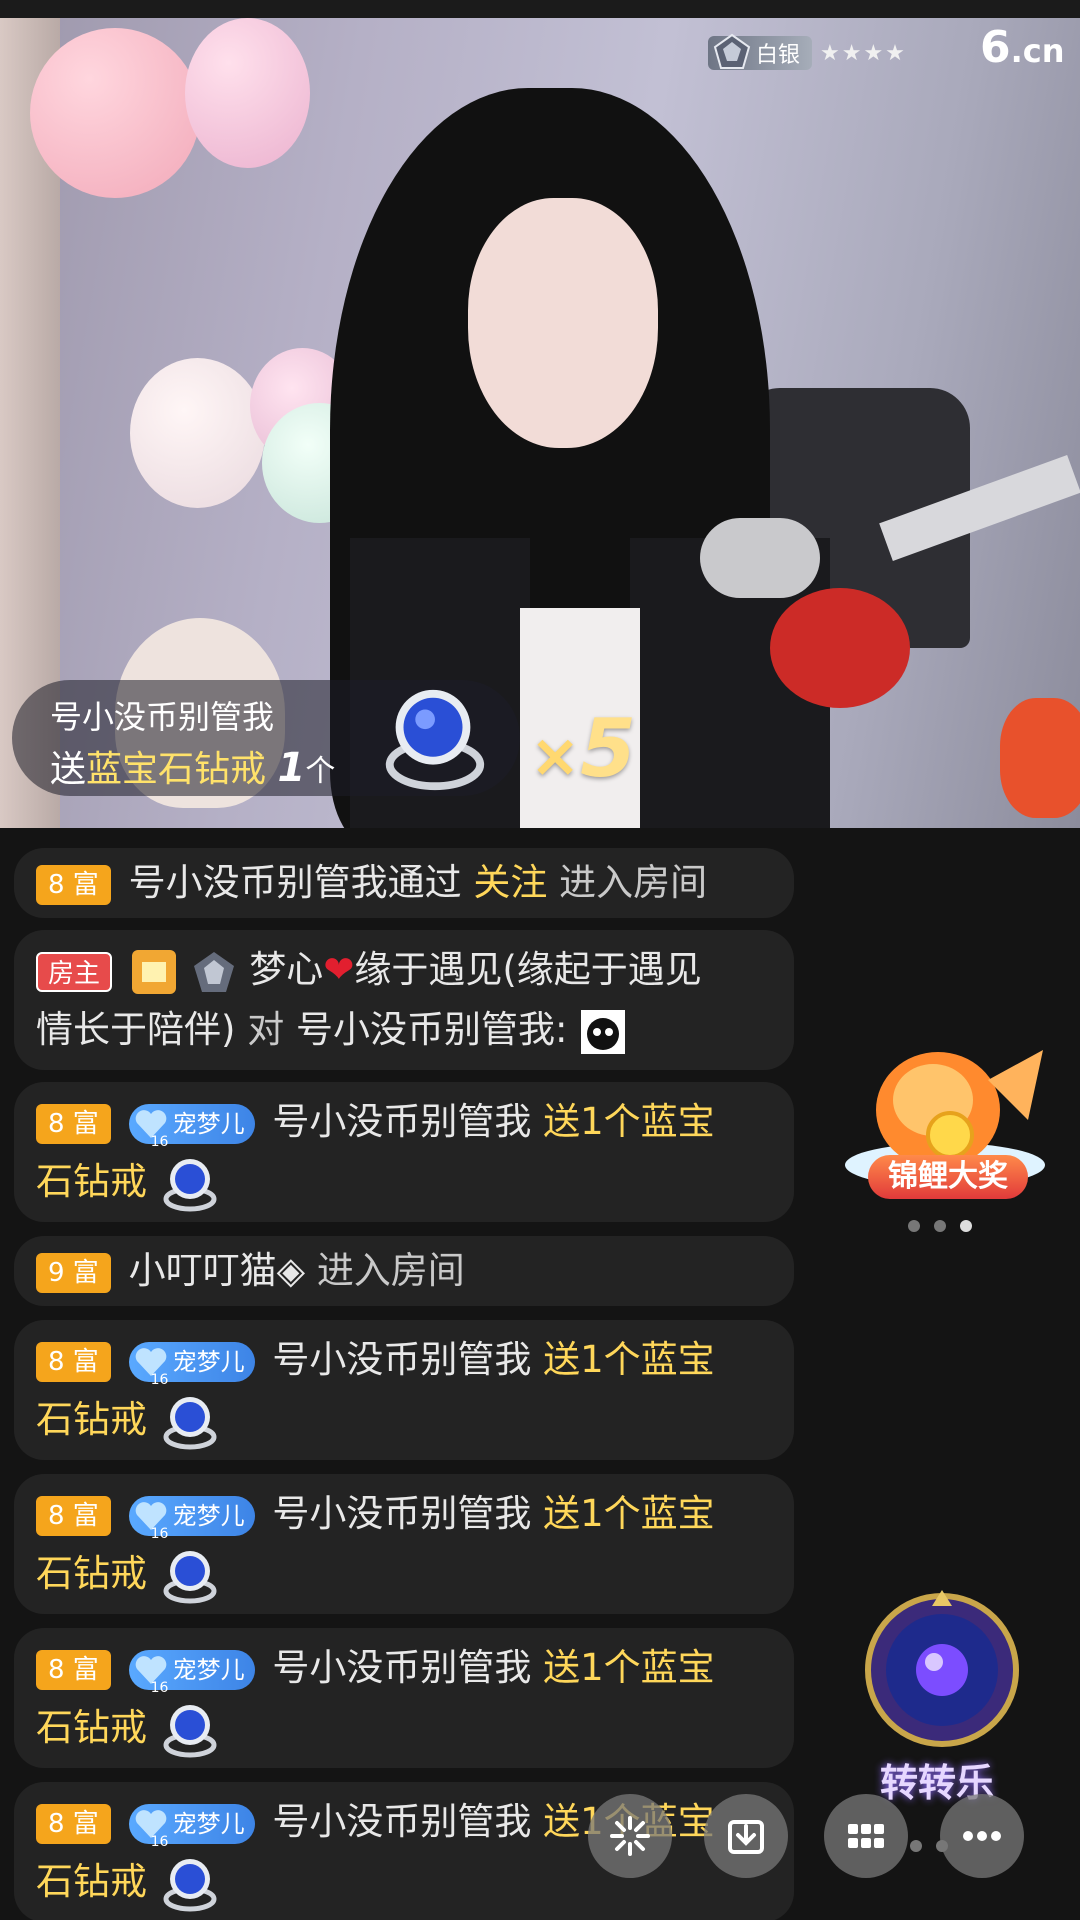 The image size is (1080, 1920). I want to click on chat-to: 对, so click(266, 1029).